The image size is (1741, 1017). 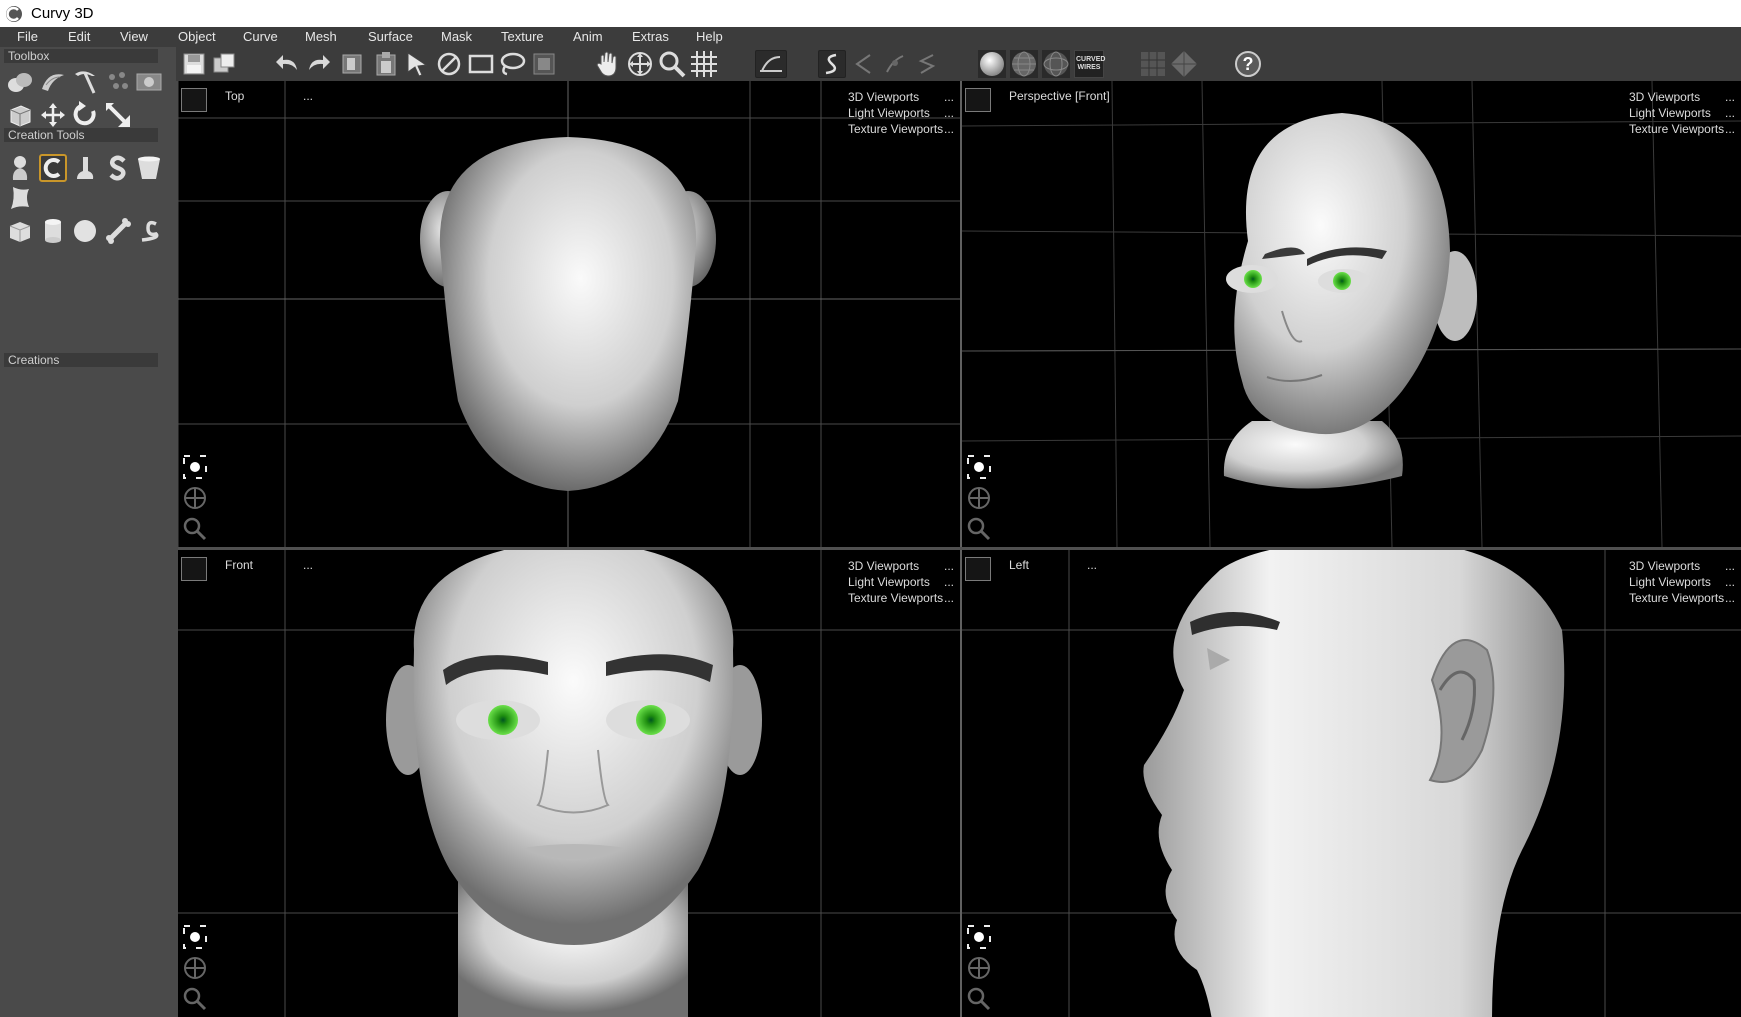 What do you see at coordinates (118, 81) in the screenshot?
I see `points-tool-icon` at bounding box center [118, 81].